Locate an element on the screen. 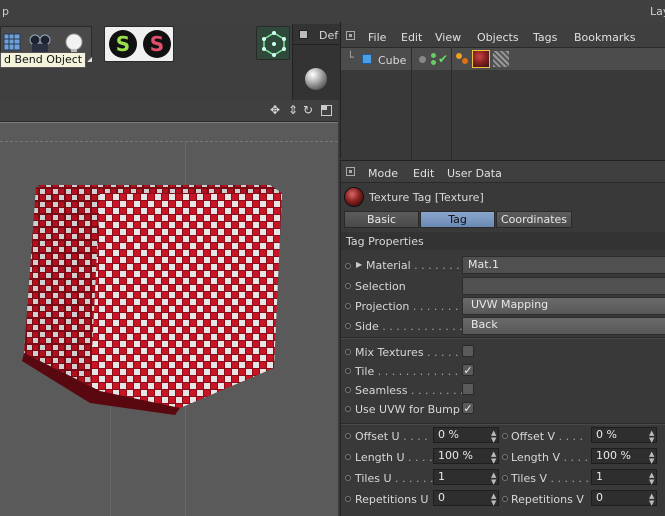 This screenshot has width=665, height=516. use-uvw-for-bump-label: Use UVW for Bump is located at coordinates (407, 409).